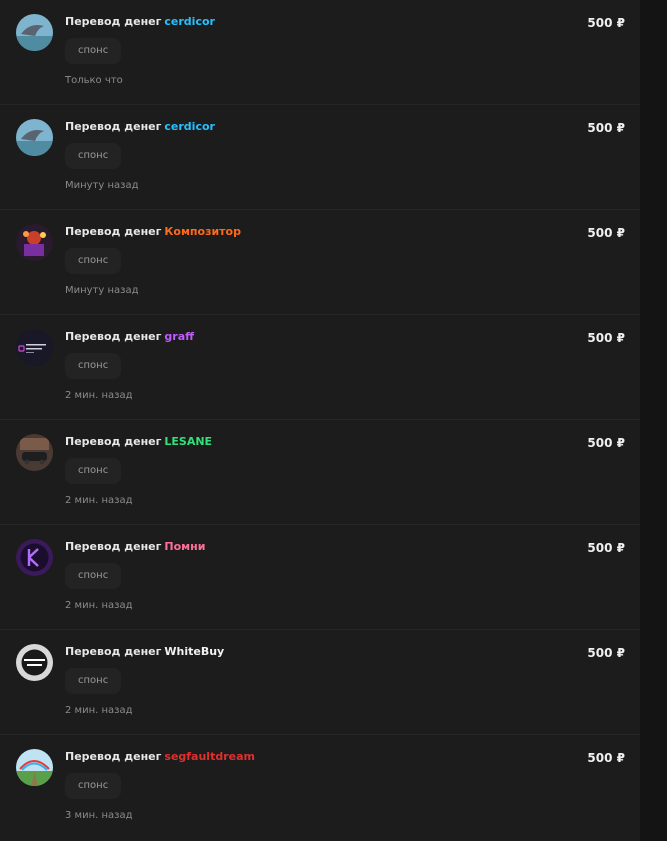 The height and width of the screenshot is (841, 667). I want to click on item-title: Перевод денег segfaultdream, so click(160, 756).